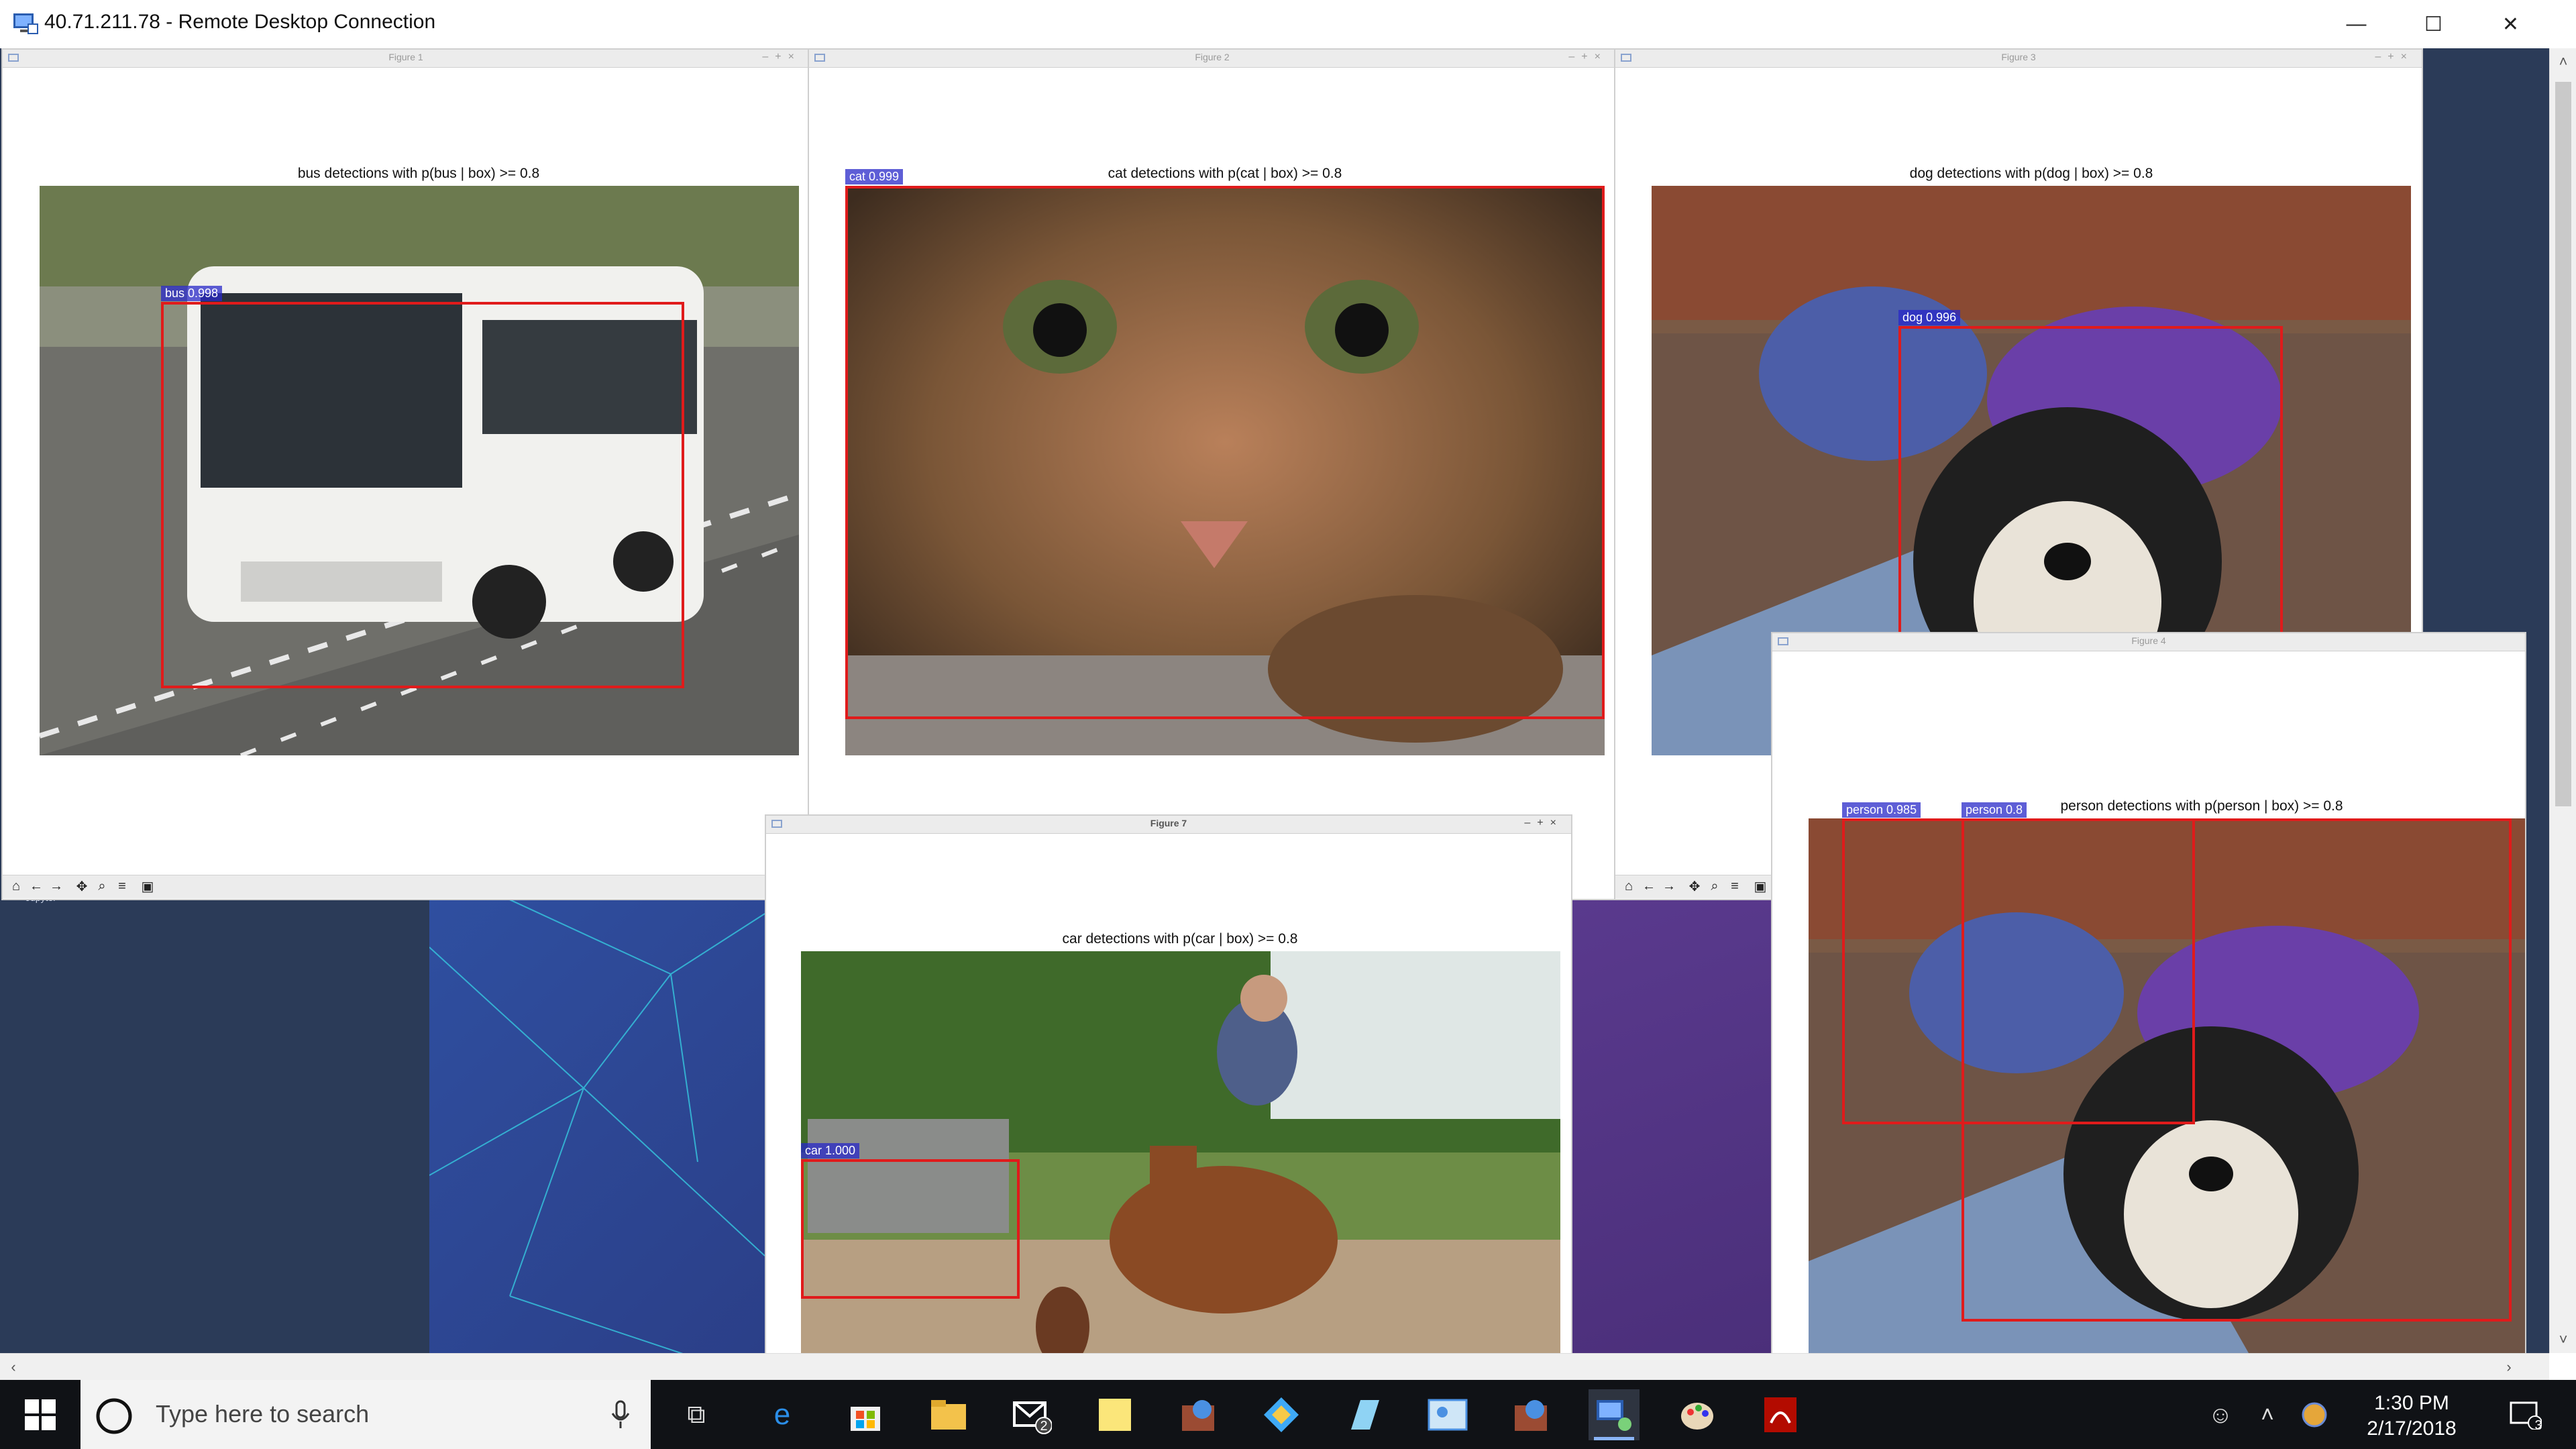 Image resolution: width=2576 pixels, height=1449 pixels. I want to click on action-center-icon: 3, so click(2526, 1414).